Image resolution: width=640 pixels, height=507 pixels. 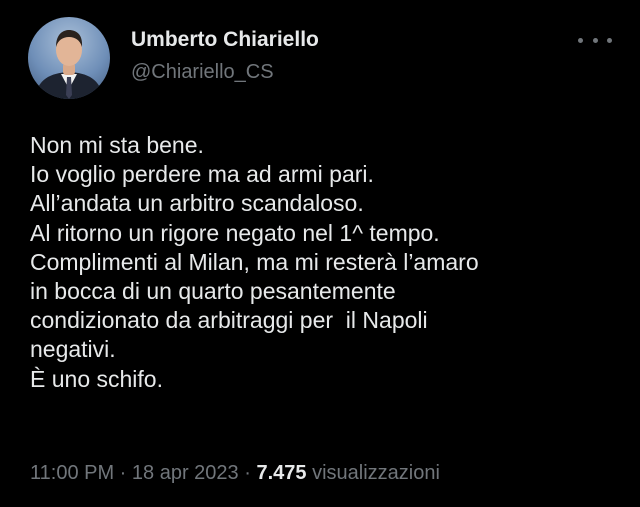 What do you see at coordinates (72, 473) in the screenshot?
I see `tweet-time: 11:00 PM` at bounding box center [72, 473].